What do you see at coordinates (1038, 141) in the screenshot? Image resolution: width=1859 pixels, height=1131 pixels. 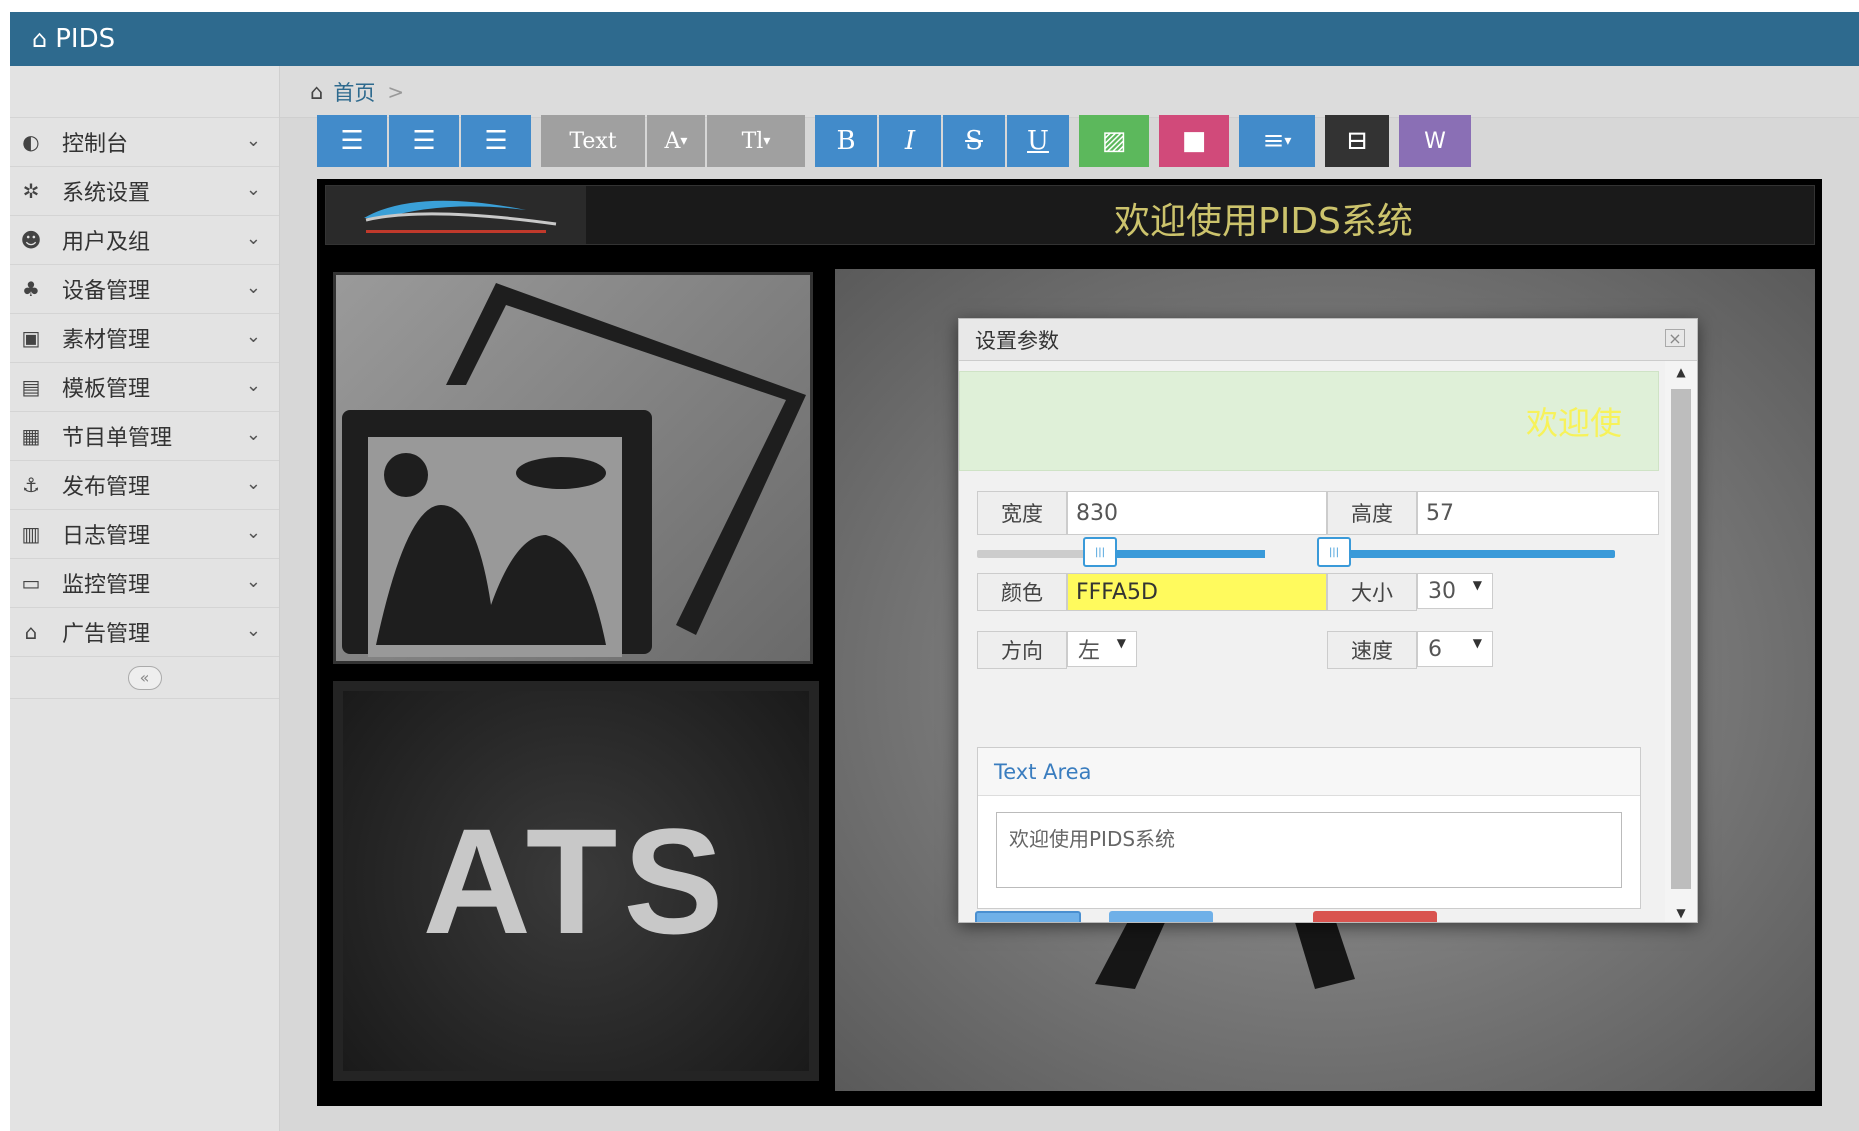 I see `underline-button: U` at bounding box center [1038, 141].